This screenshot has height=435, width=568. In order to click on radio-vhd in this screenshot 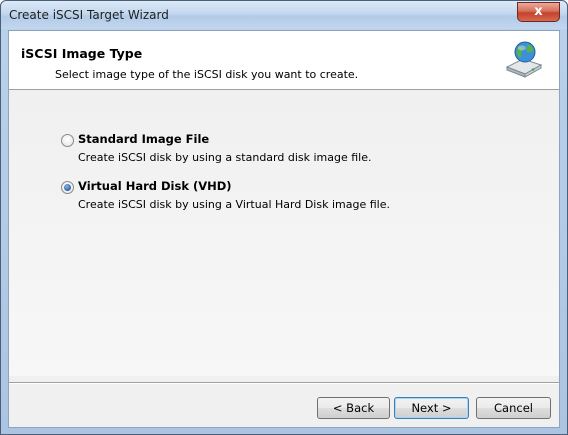, I will do `click(67, 187)`.